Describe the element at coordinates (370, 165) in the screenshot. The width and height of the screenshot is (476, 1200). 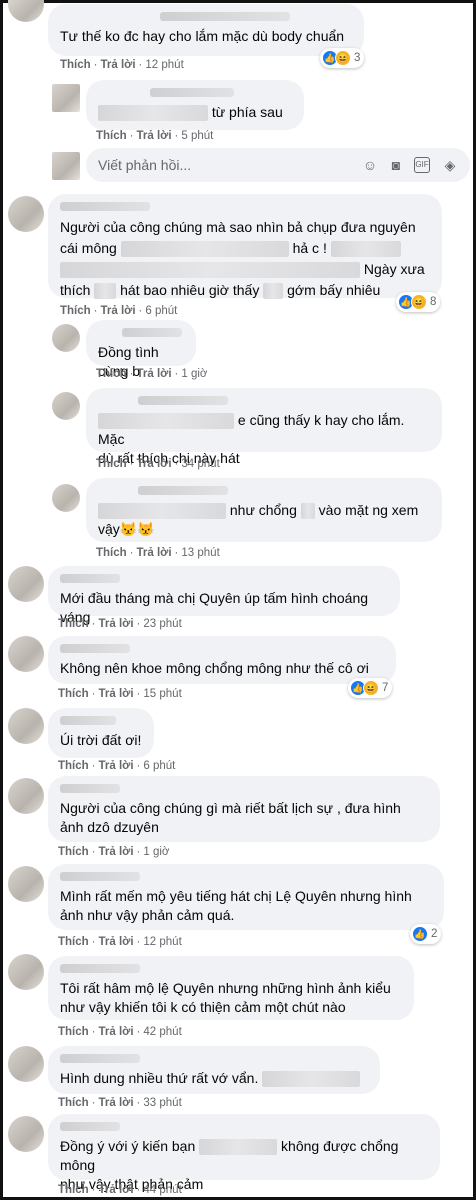
I see `emoji-icon: ☺` at that location.